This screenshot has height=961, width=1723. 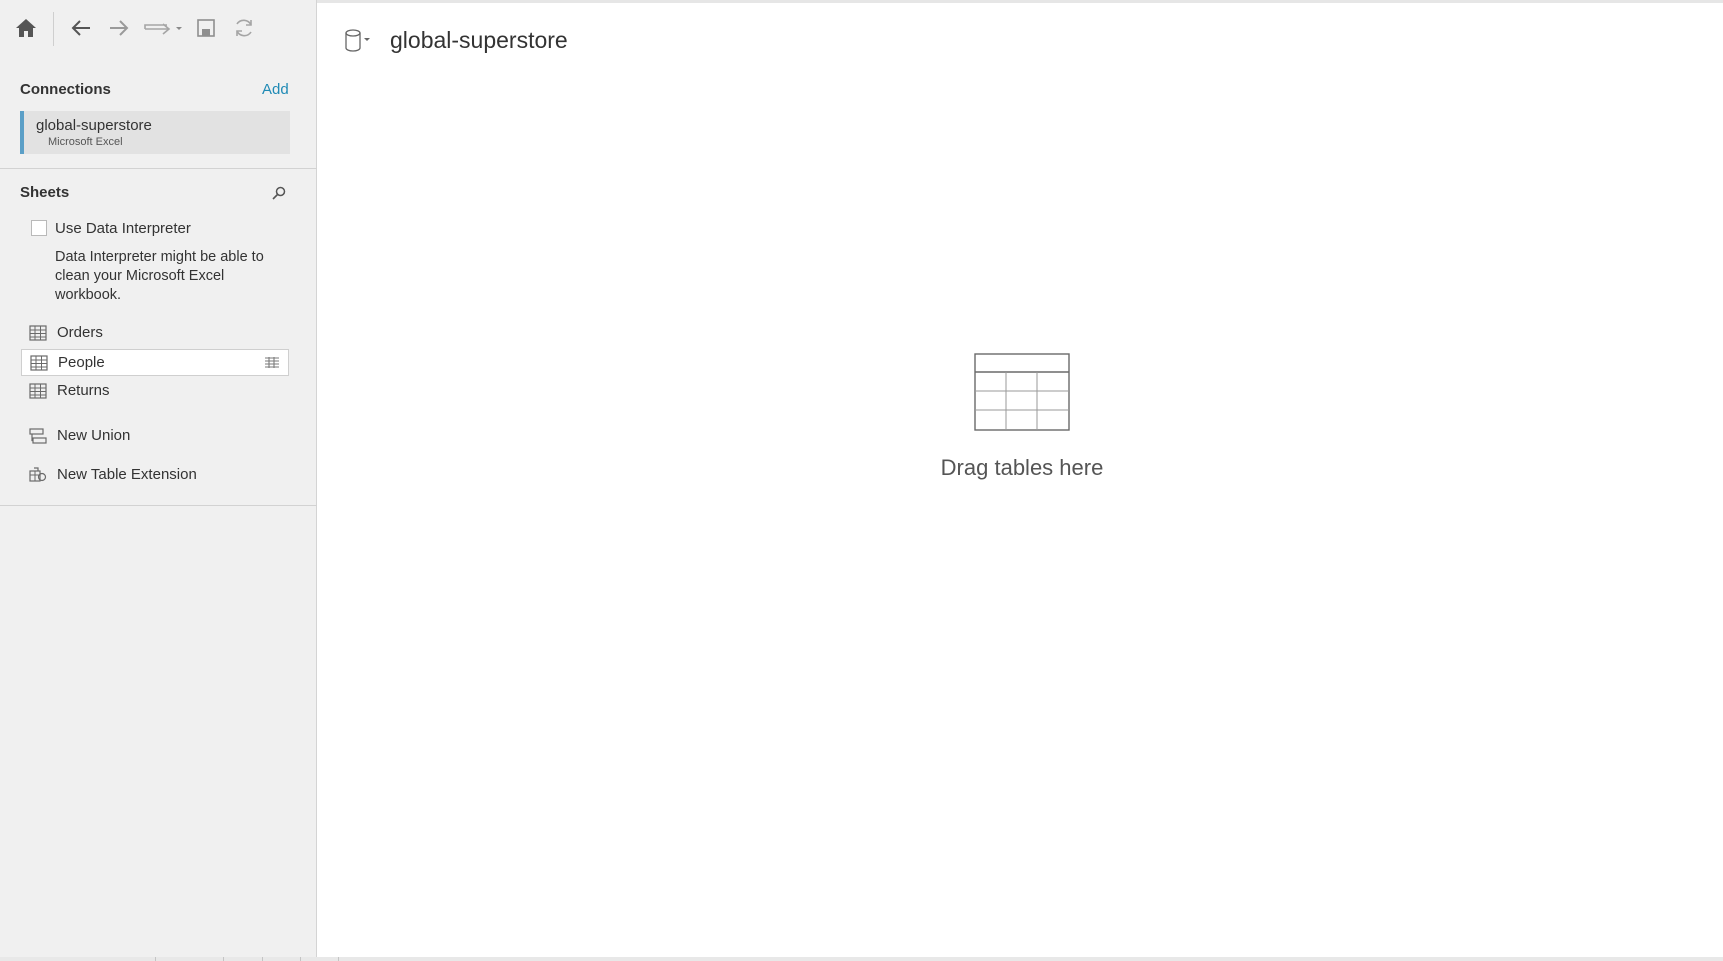 I want to click on bottom-tab-bar, so click(x=861, y=959).